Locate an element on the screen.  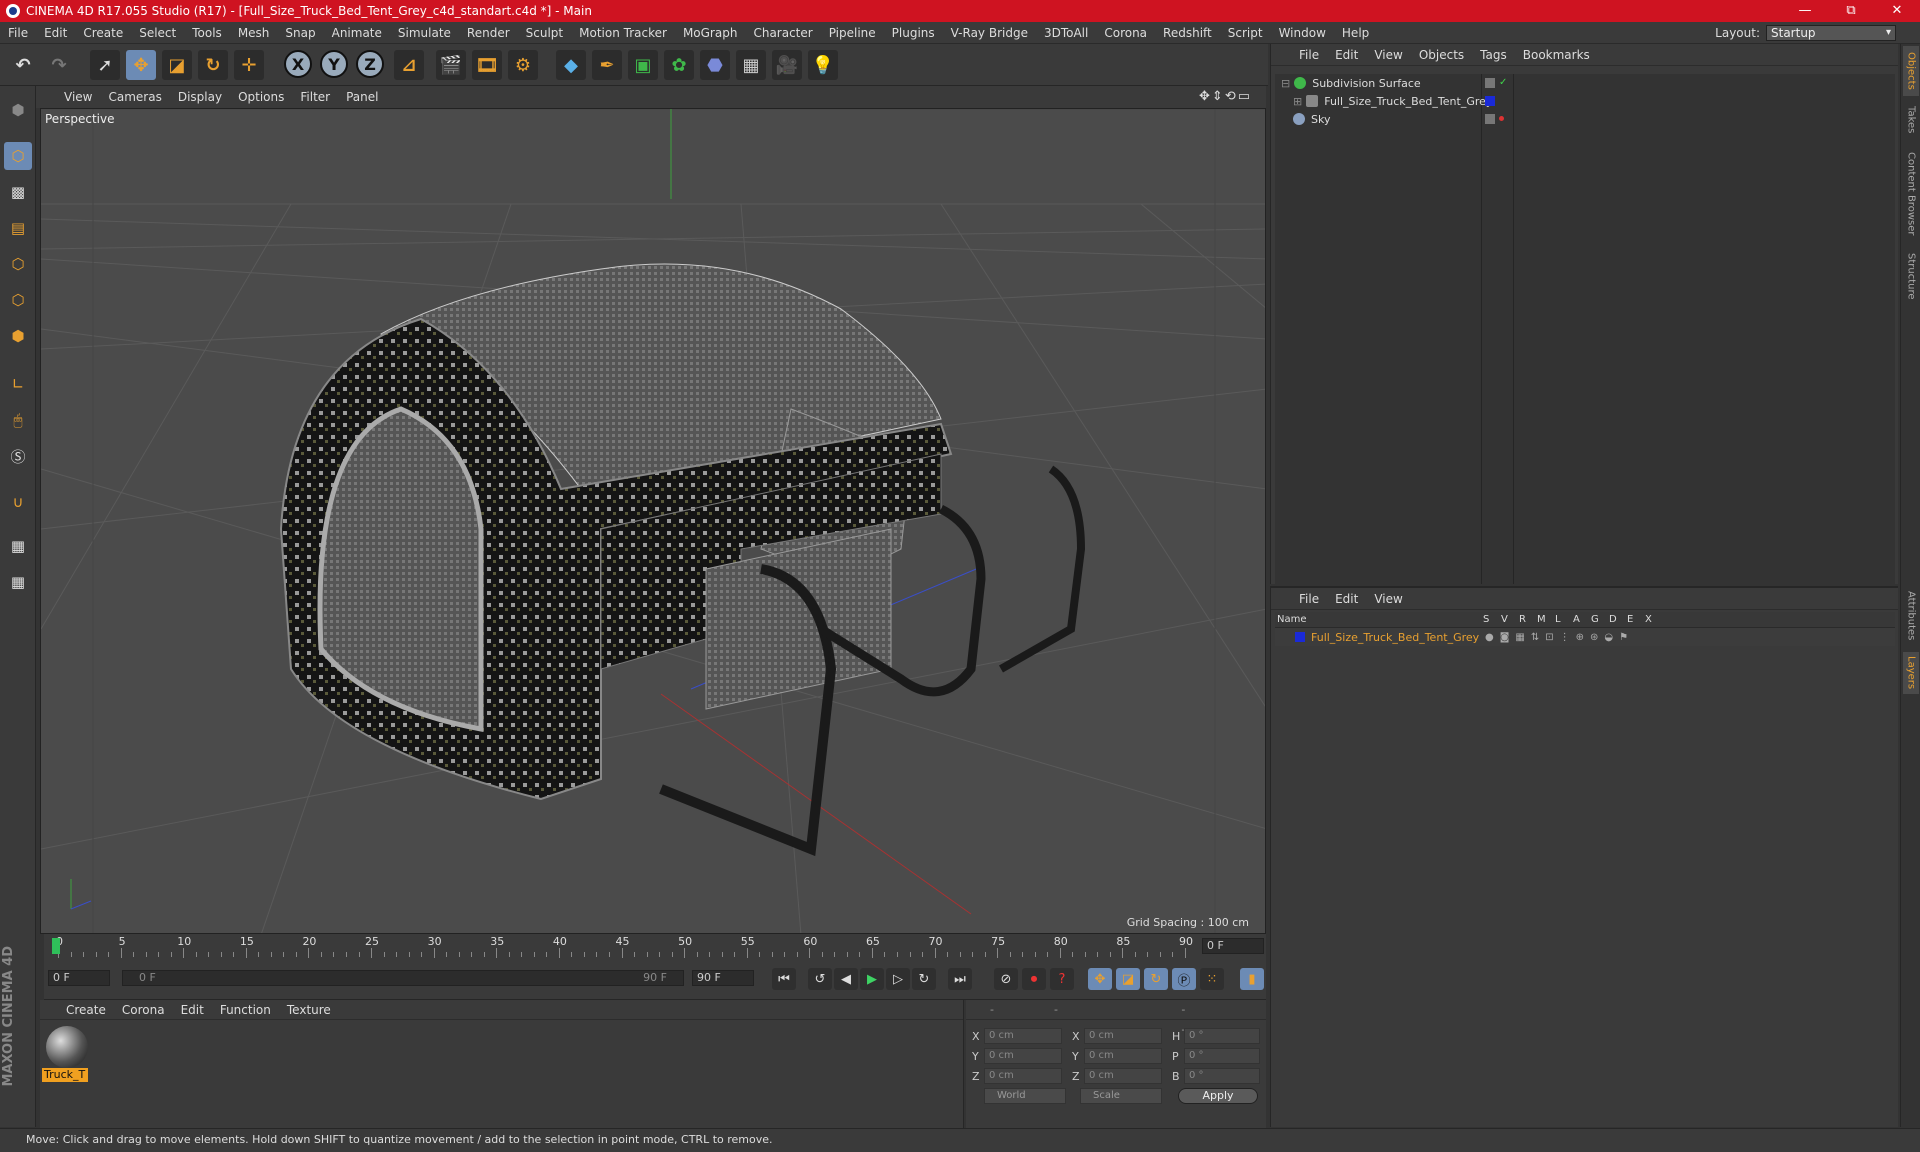
model-mode-icon: ⬡ is located at coordinates (18, 156).